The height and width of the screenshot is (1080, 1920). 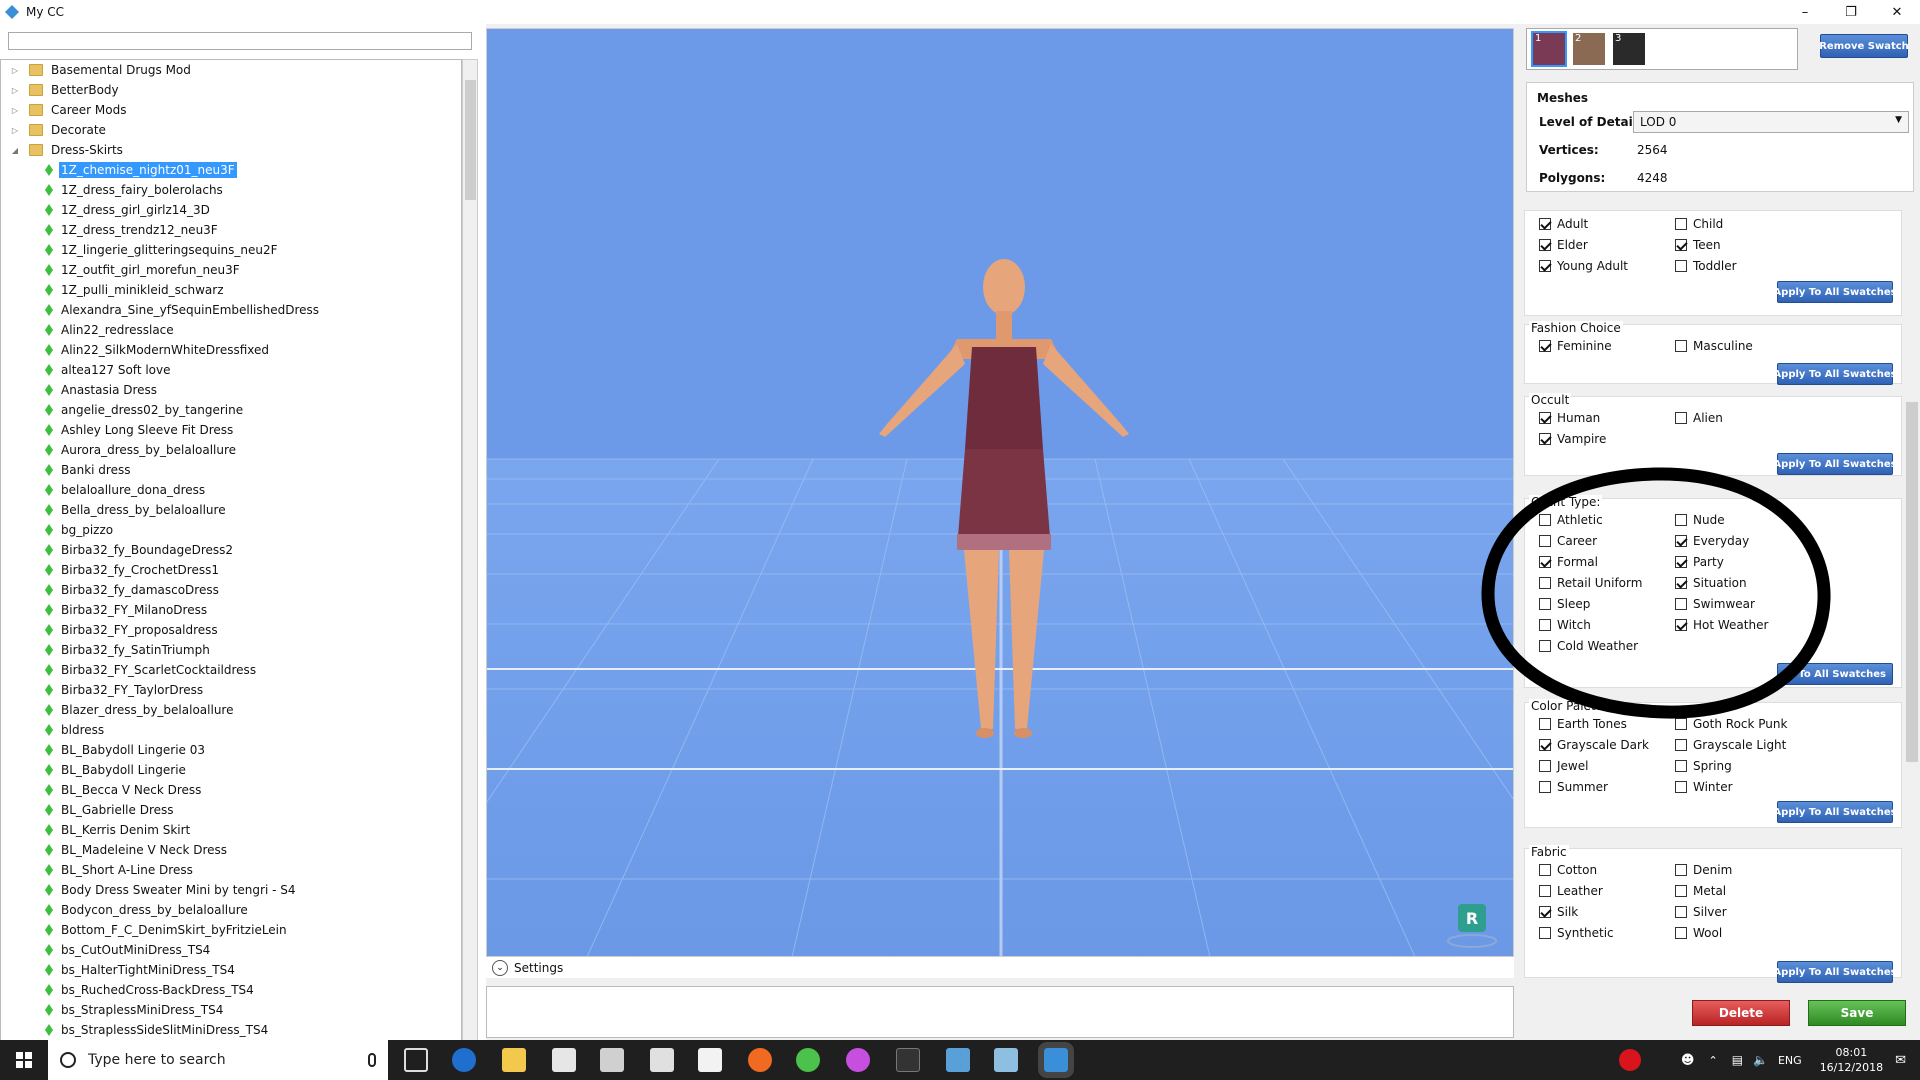 I want to click on notepad-icon, so click(x=1006, y=1060).